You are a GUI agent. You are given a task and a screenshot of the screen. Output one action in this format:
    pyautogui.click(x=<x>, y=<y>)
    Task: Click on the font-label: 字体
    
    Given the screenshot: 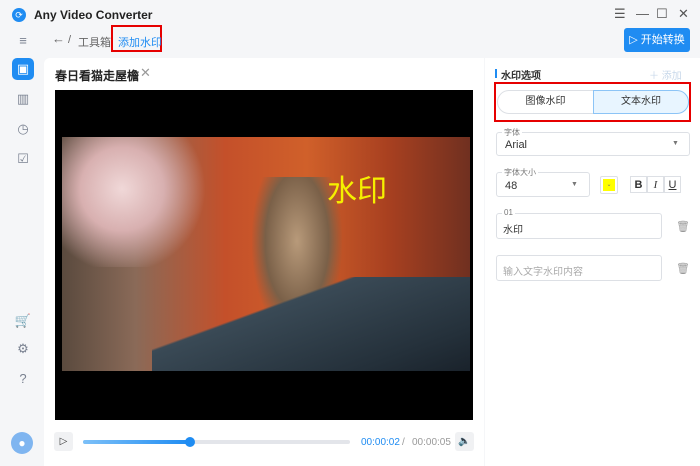 What is the action you would take?
    pyautogui.click(x=512, y=132)
    